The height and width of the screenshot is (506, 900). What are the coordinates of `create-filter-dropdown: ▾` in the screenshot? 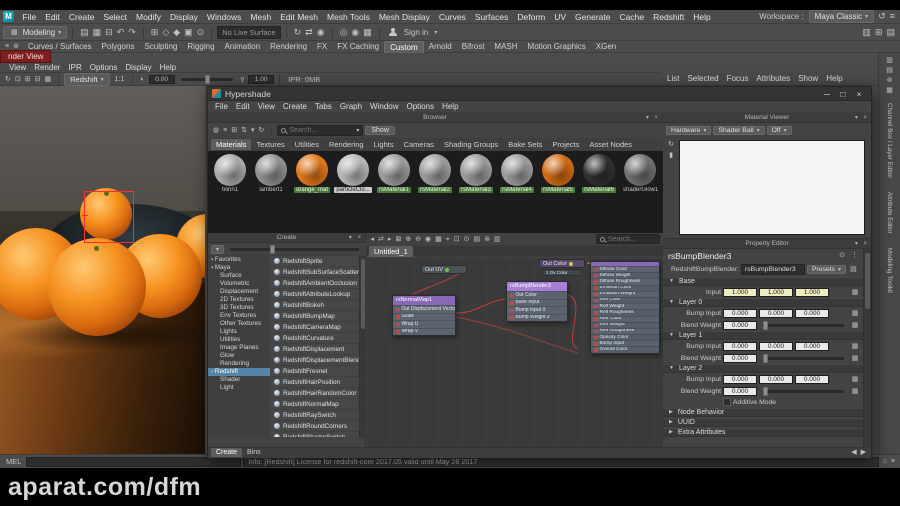 It's located at (218, 249).